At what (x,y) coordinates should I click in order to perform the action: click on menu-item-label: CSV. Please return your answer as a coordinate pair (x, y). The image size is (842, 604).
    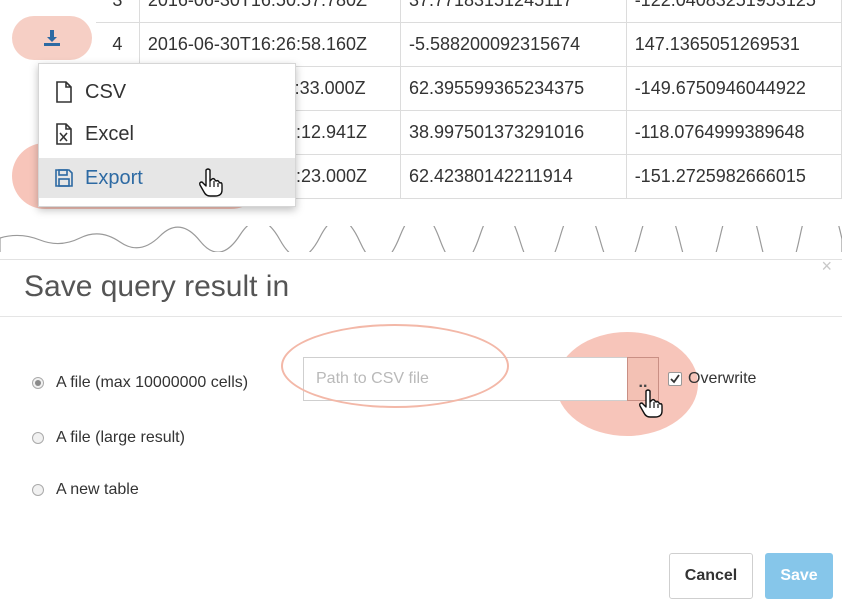
    Looking at the image, I should click on (106, 91).